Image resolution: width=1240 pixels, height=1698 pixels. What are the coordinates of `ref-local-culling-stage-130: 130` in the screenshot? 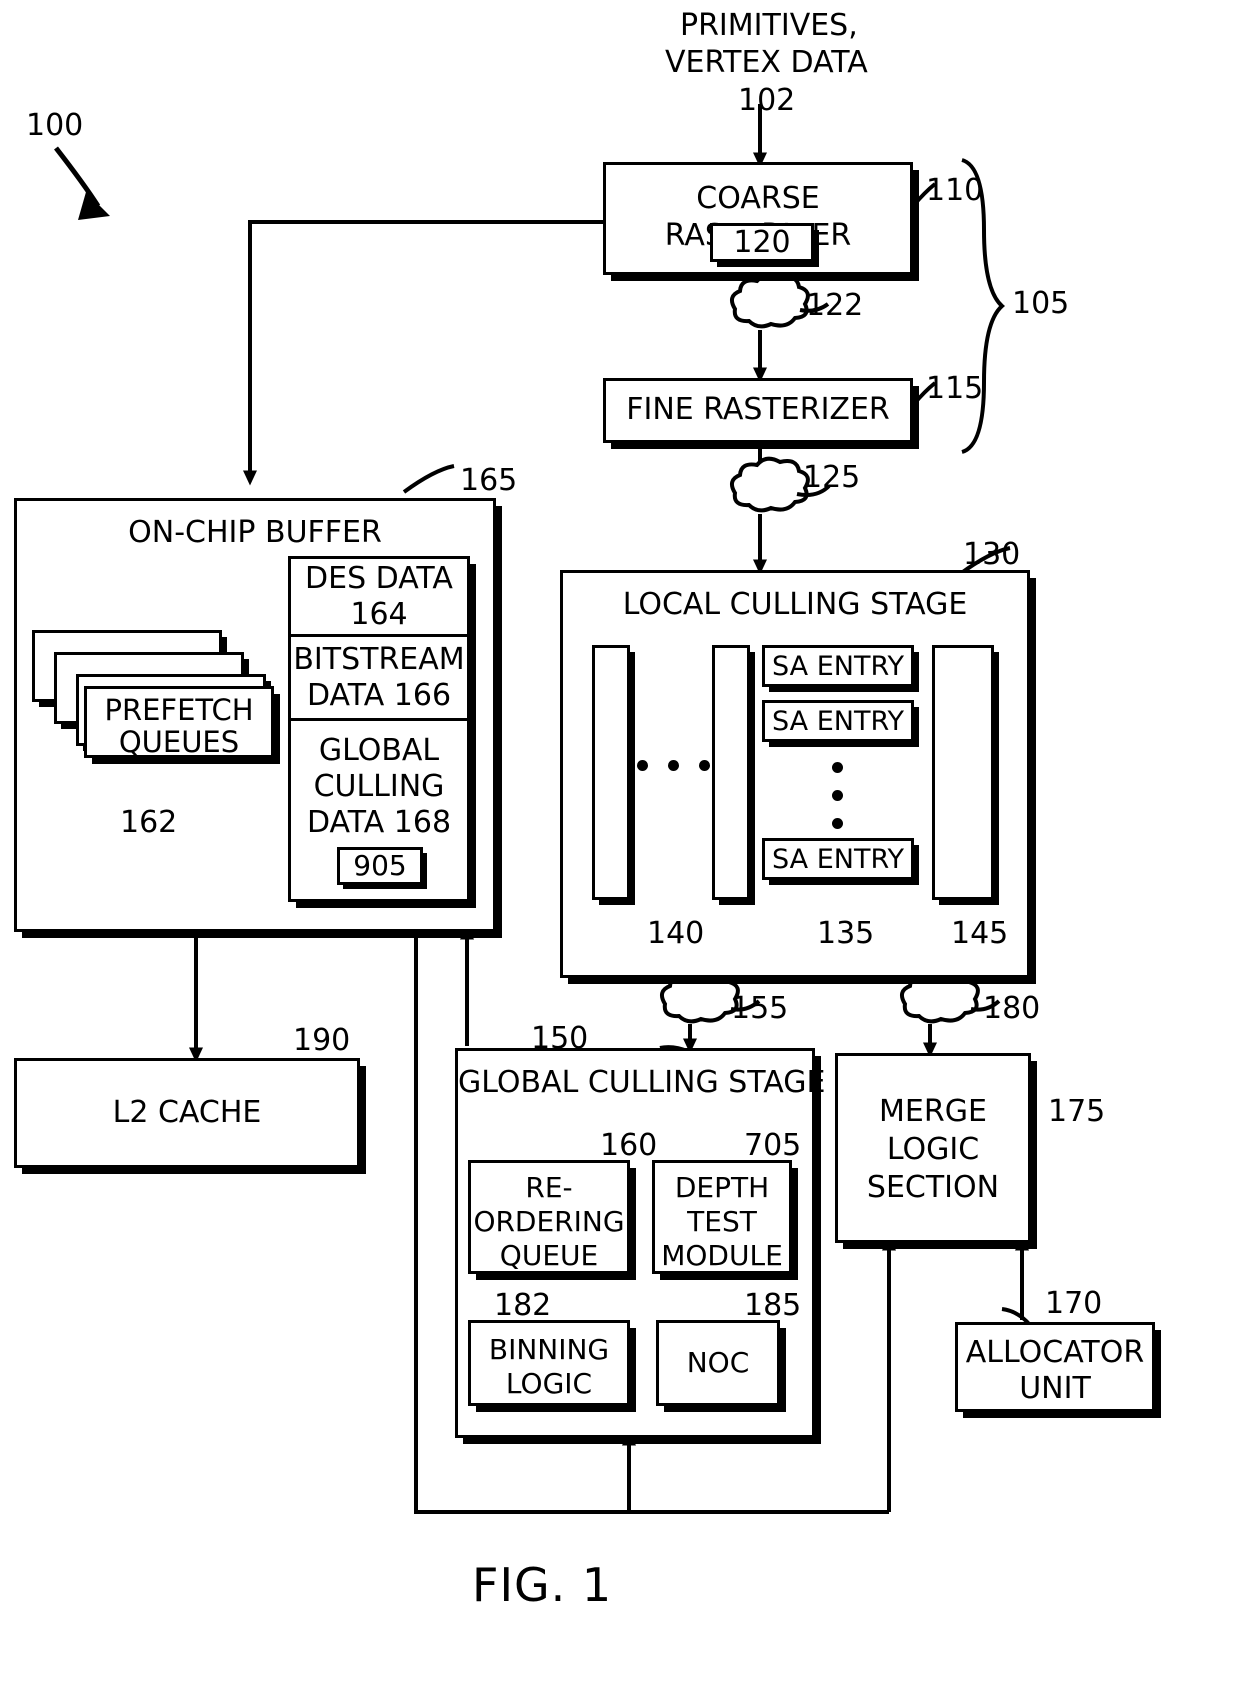 It's located at (992, 554).